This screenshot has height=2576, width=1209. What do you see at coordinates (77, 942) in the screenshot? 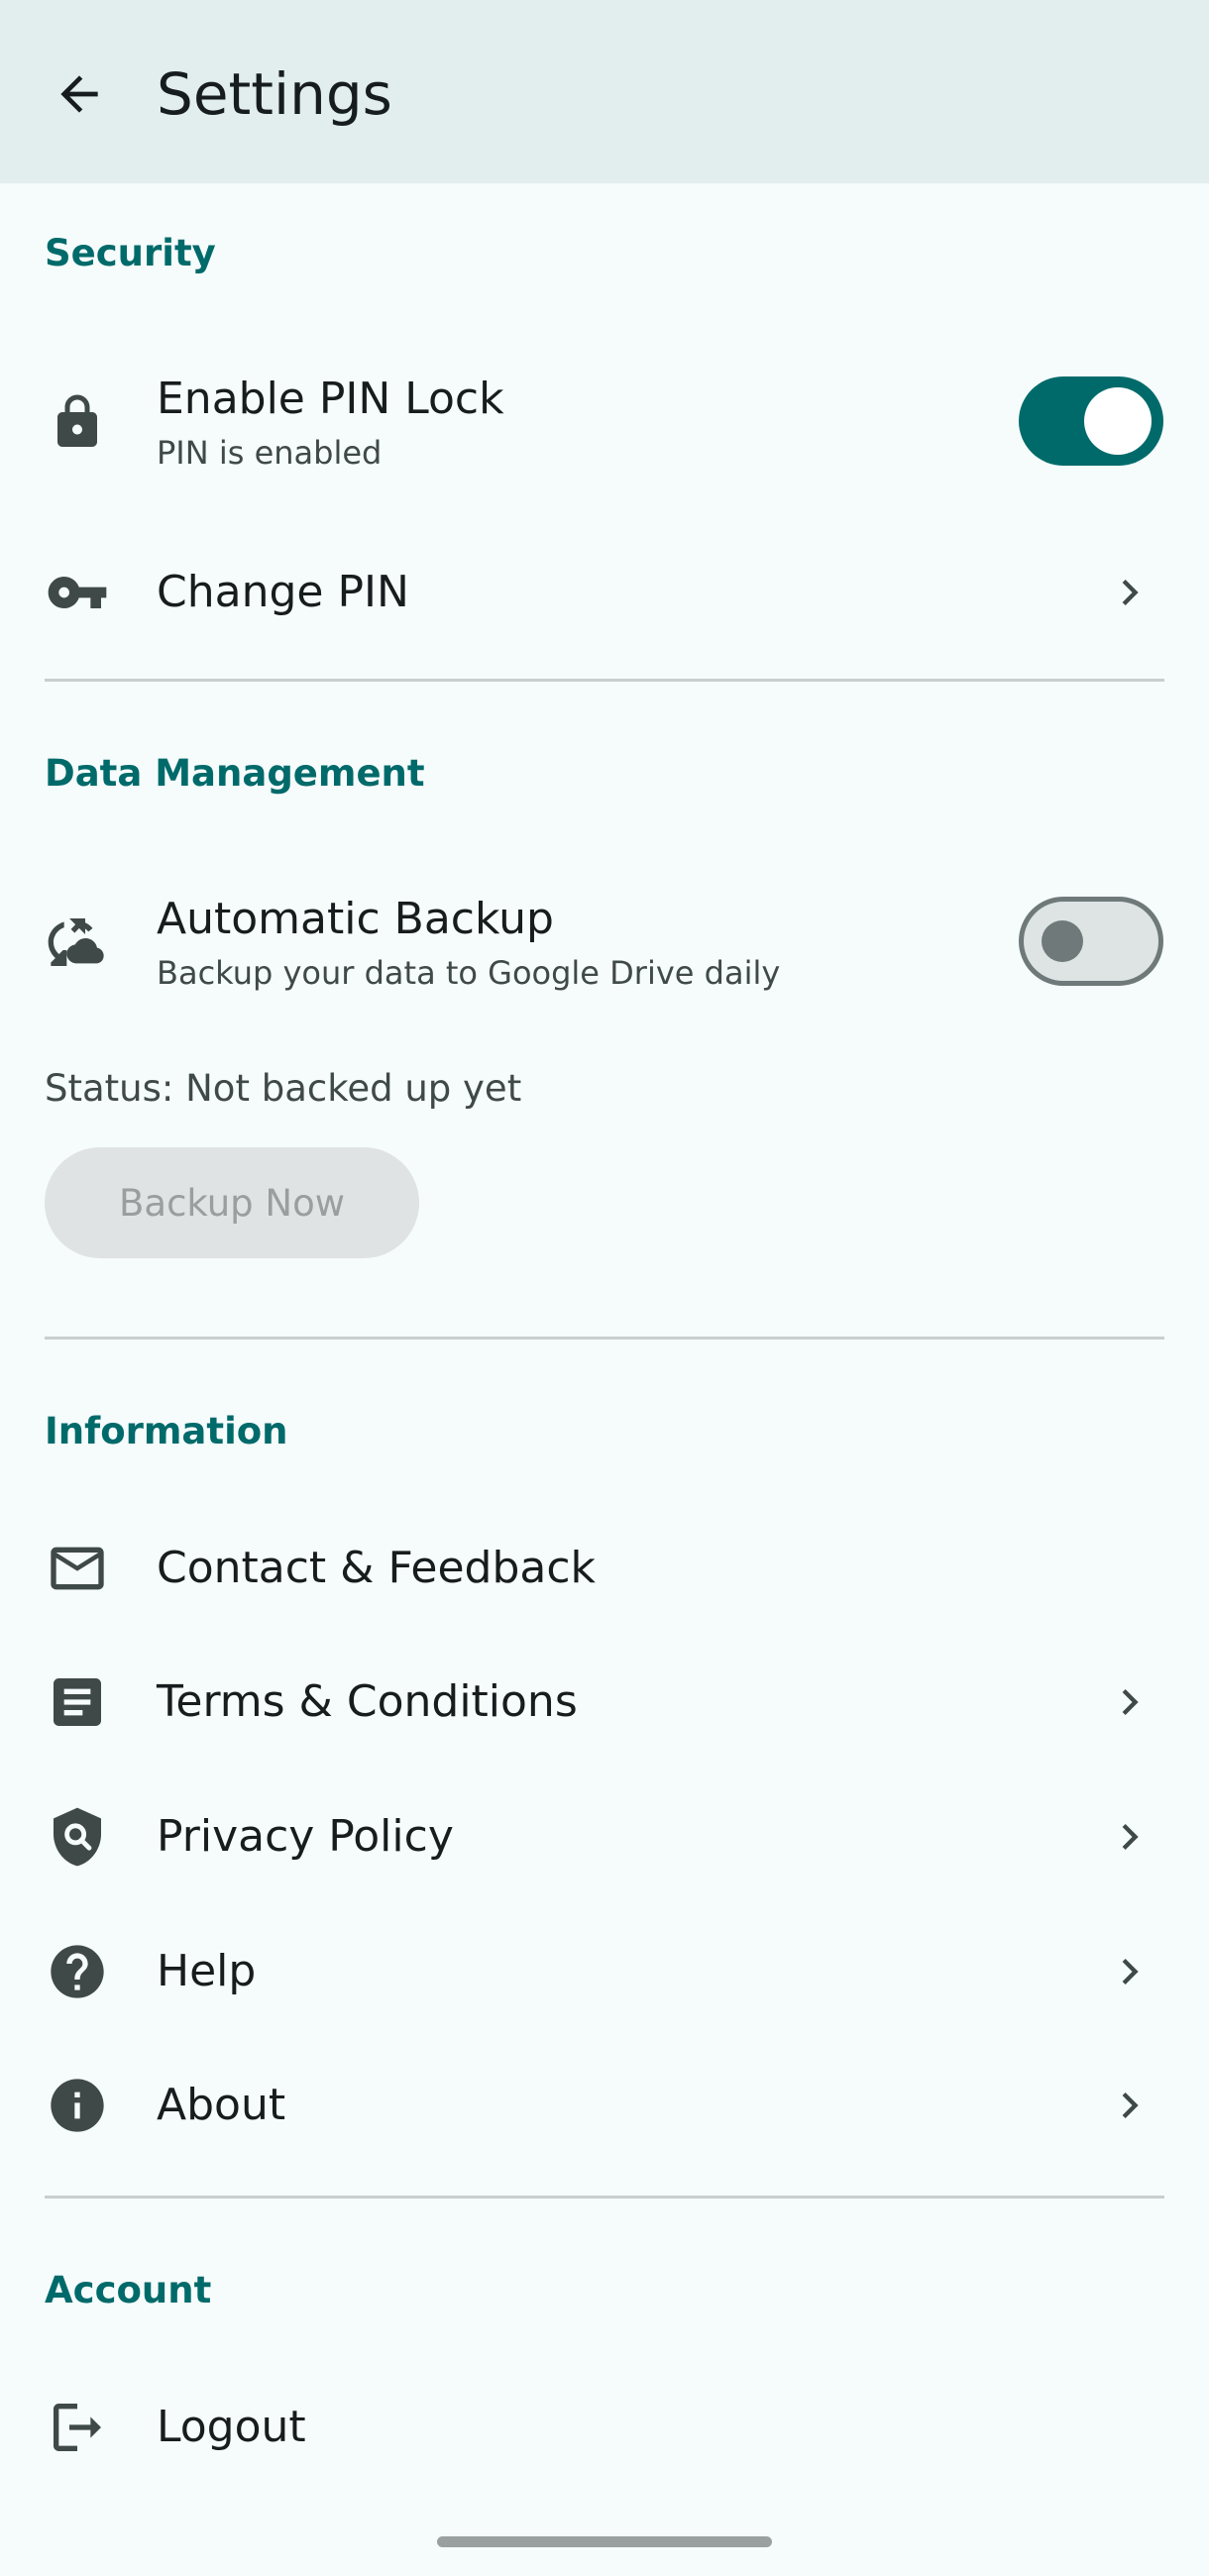
I see `cloud-sync-icon` at bounding box center [77, 942].